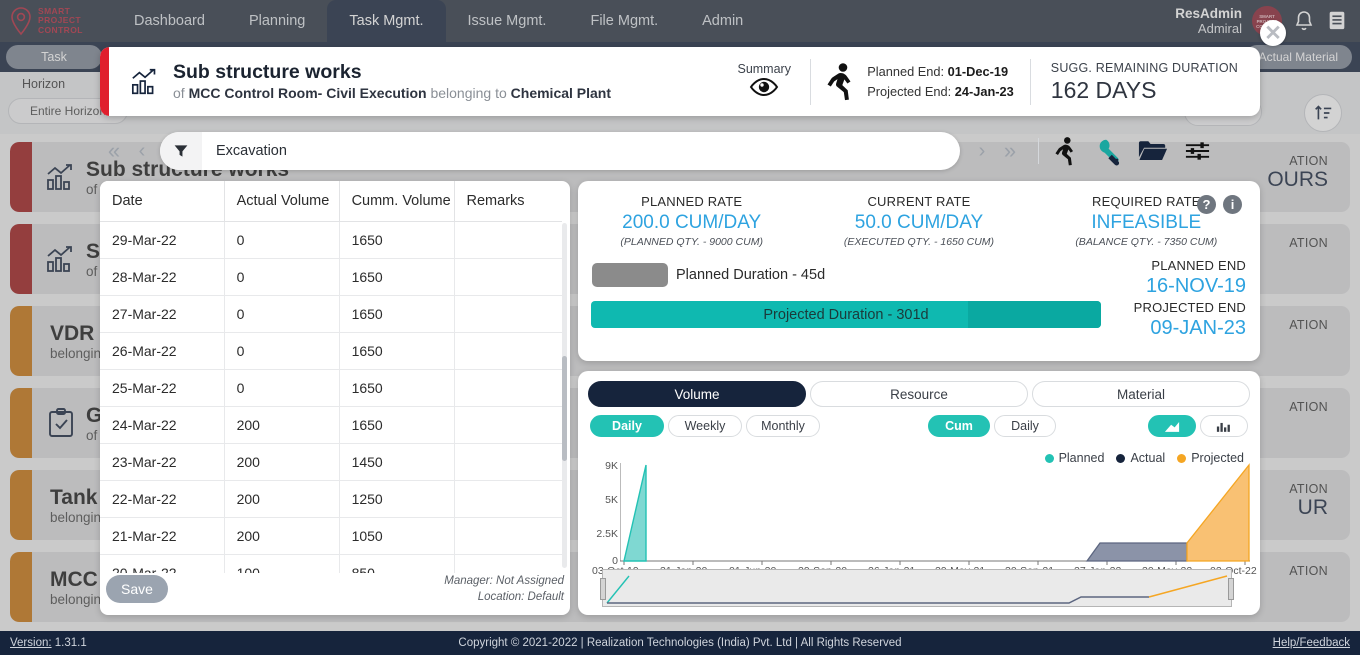 The image size is (1360, 655). What do you see at coordinates (1304, 21) in the screenshot?
I see `notifications-bell-icon` at bounding box center [1304, 21].